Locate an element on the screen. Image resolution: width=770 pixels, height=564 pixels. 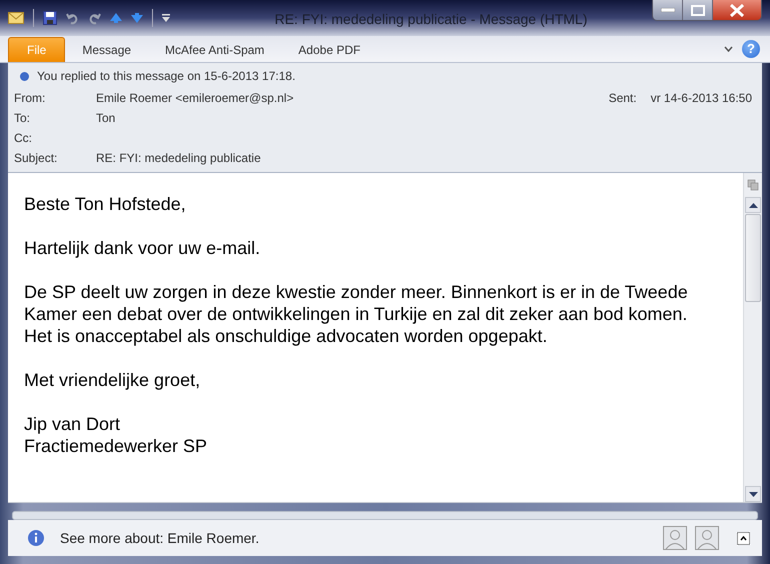
up-arrow-icon is located at coordinates (116, 18).